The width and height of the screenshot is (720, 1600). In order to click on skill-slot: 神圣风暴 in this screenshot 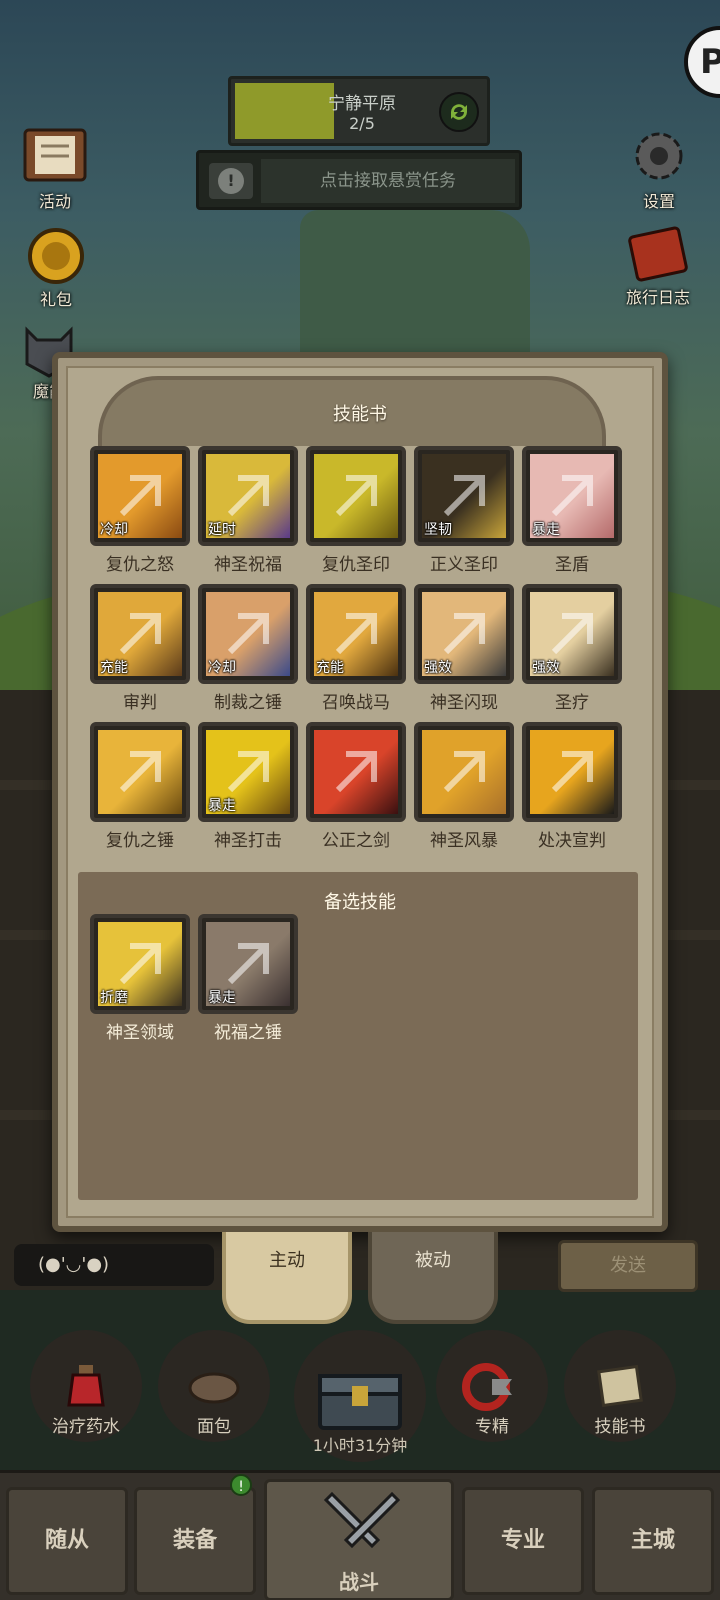, I will do `click(464, 786)`.